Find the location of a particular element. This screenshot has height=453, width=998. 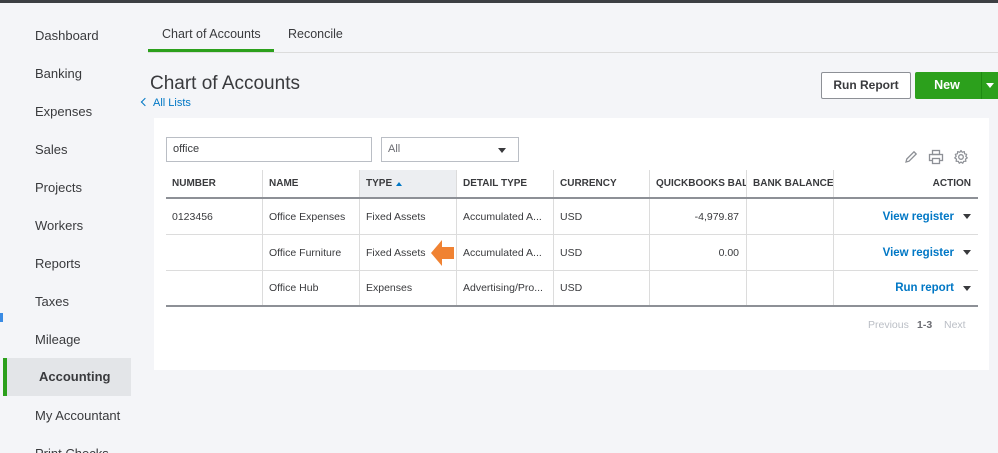

tab-chart-of-accounts: Chart of Accounts is located at coordinates (211, 34).